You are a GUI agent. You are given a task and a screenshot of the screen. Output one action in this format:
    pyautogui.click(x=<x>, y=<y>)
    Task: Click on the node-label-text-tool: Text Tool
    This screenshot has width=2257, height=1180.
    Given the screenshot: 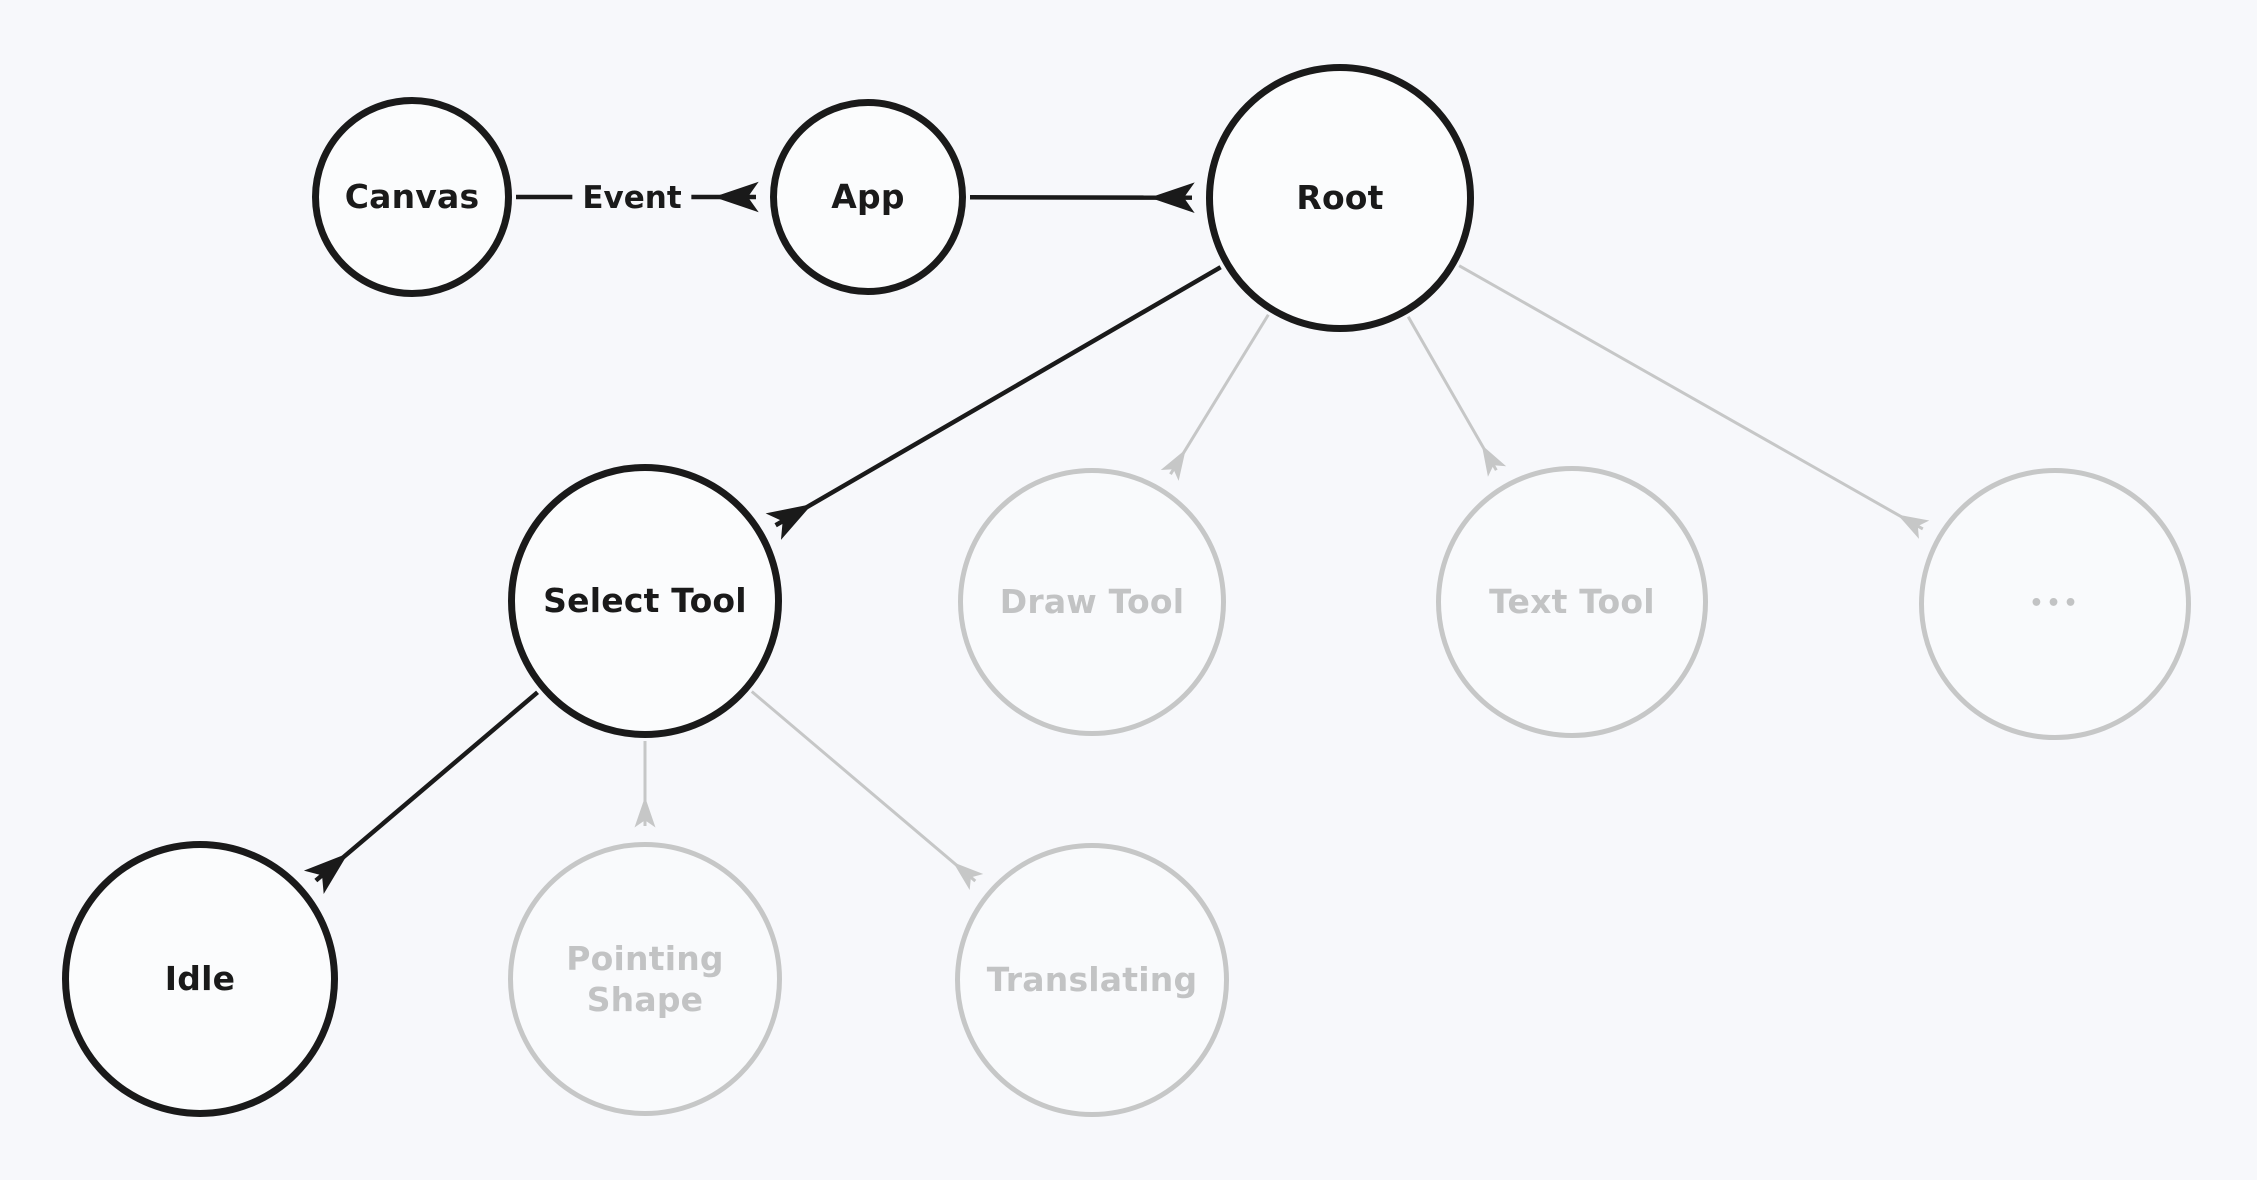 What is the action you would take?
    pyautogui.click(x=1572, y=602)
    